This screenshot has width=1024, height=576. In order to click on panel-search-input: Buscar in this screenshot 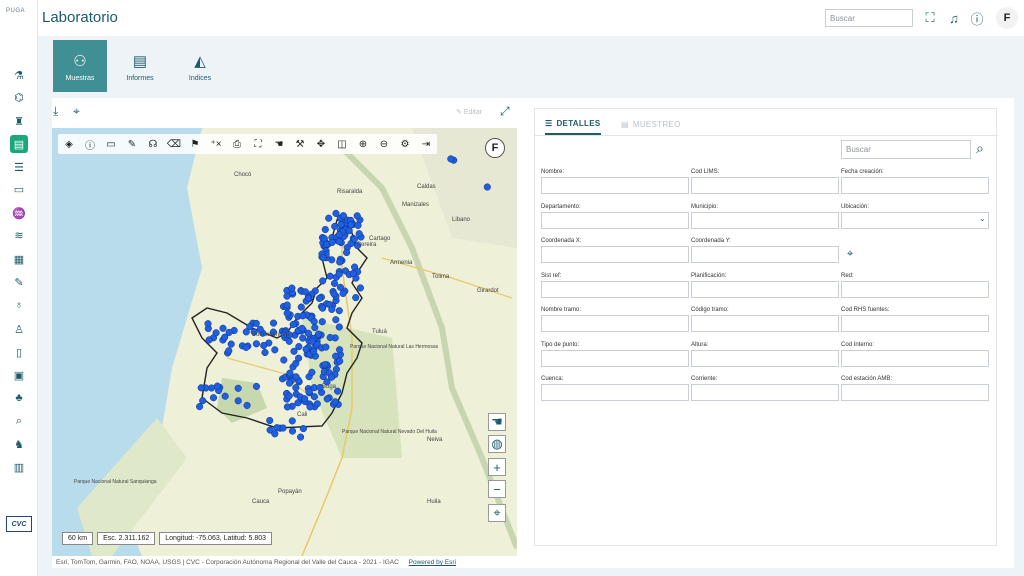, I will do `click(906, 149)`.